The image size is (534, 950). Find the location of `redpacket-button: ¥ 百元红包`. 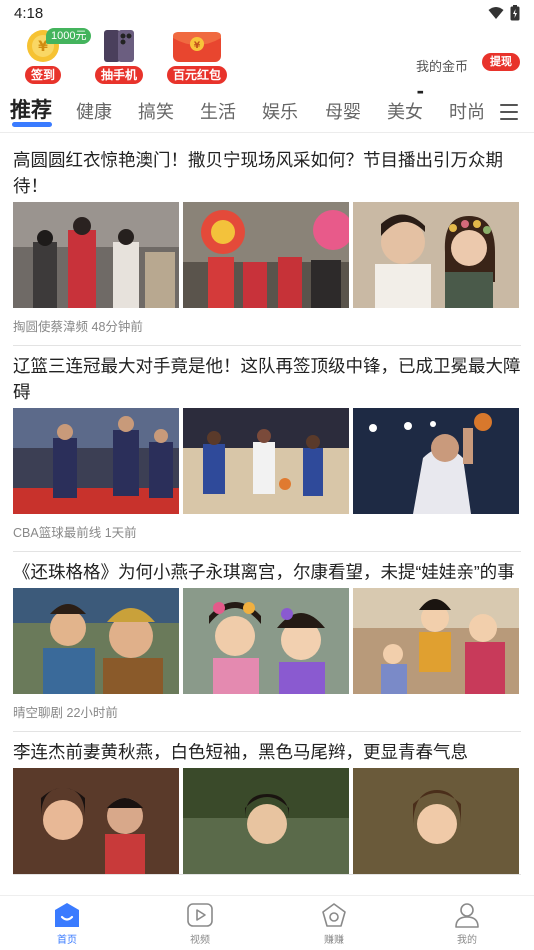

redpacket-button: ¥ 百元红包 is located at coordinates (197, 55).